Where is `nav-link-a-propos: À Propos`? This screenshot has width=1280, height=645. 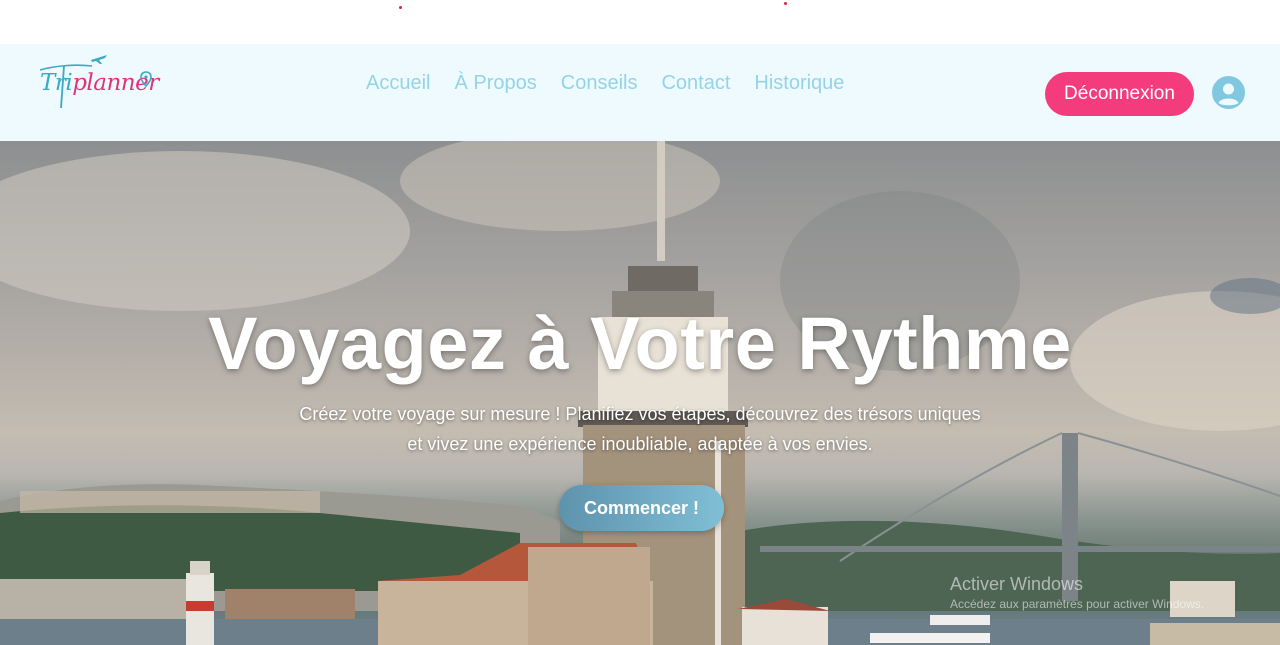
nav-link-a-propos: À Propos is located at coordinates (495, 83).